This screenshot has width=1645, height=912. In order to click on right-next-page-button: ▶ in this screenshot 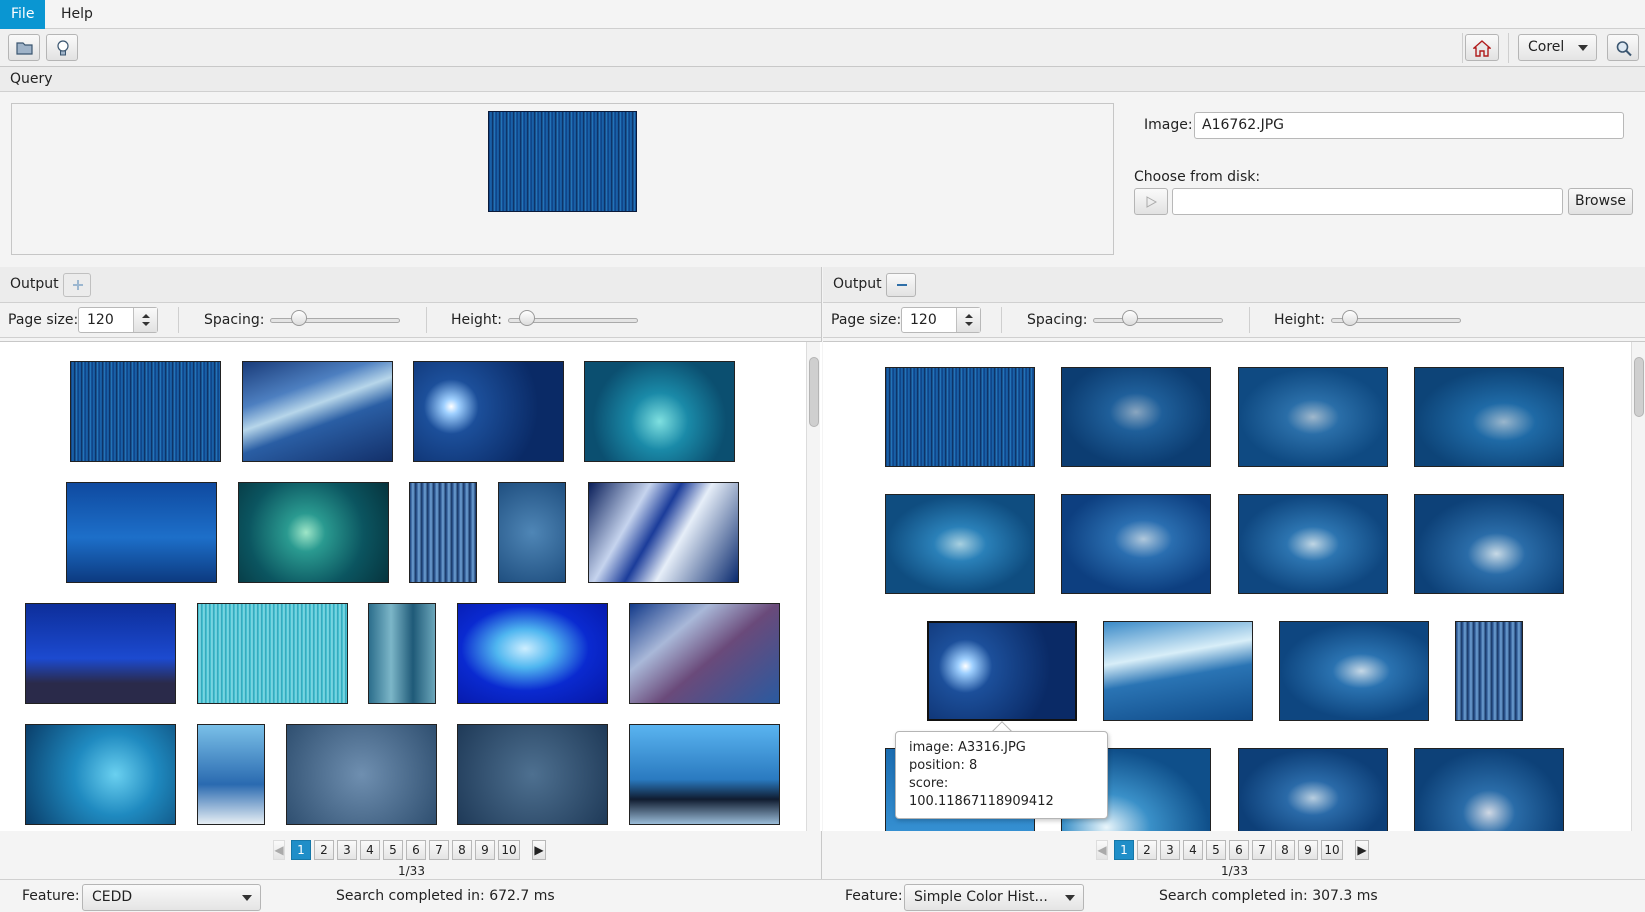, I will do `click(1362, 850)`.